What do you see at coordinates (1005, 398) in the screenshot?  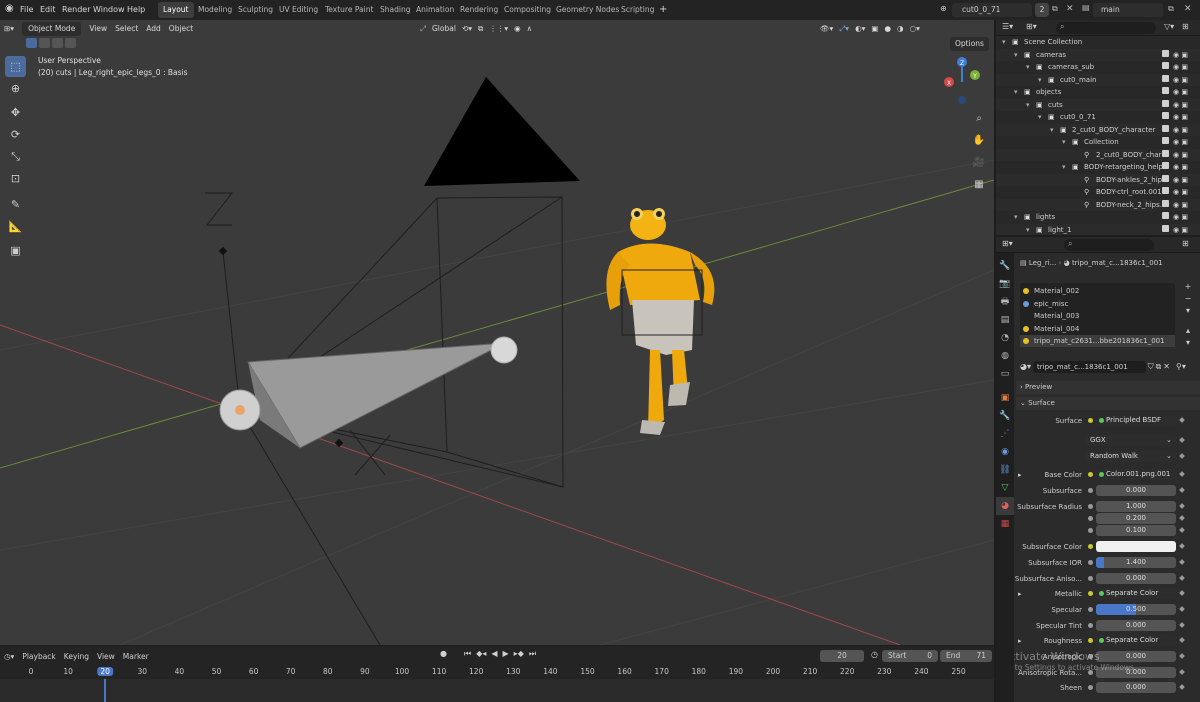 I see `object-tab-icon: ▣` at bounding box center [1005, 398].